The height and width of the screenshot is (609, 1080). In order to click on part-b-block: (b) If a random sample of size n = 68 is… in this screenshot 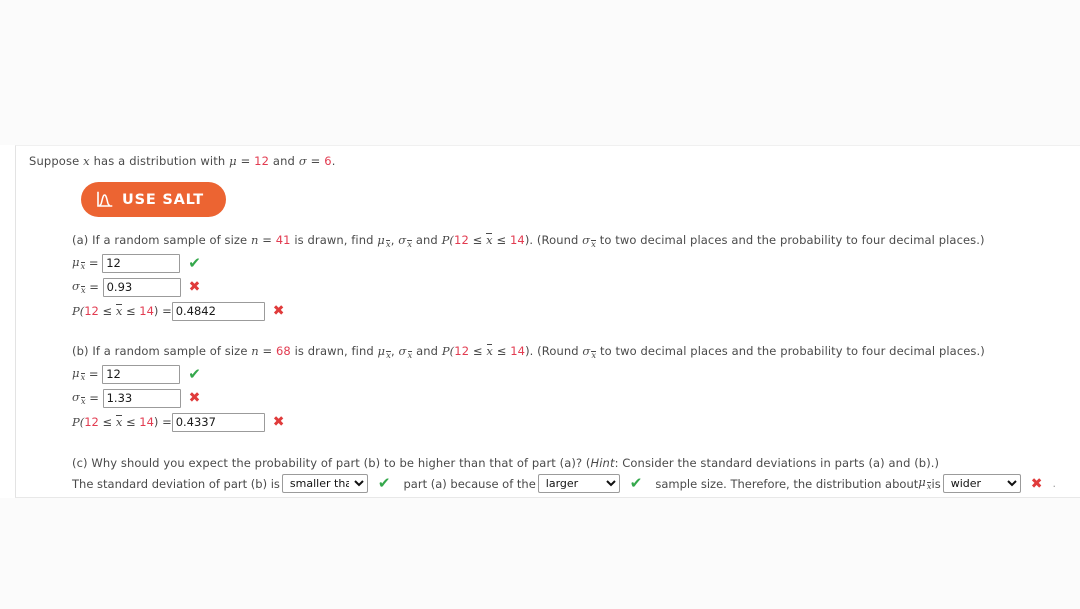, I will do `click(528, 388)`.